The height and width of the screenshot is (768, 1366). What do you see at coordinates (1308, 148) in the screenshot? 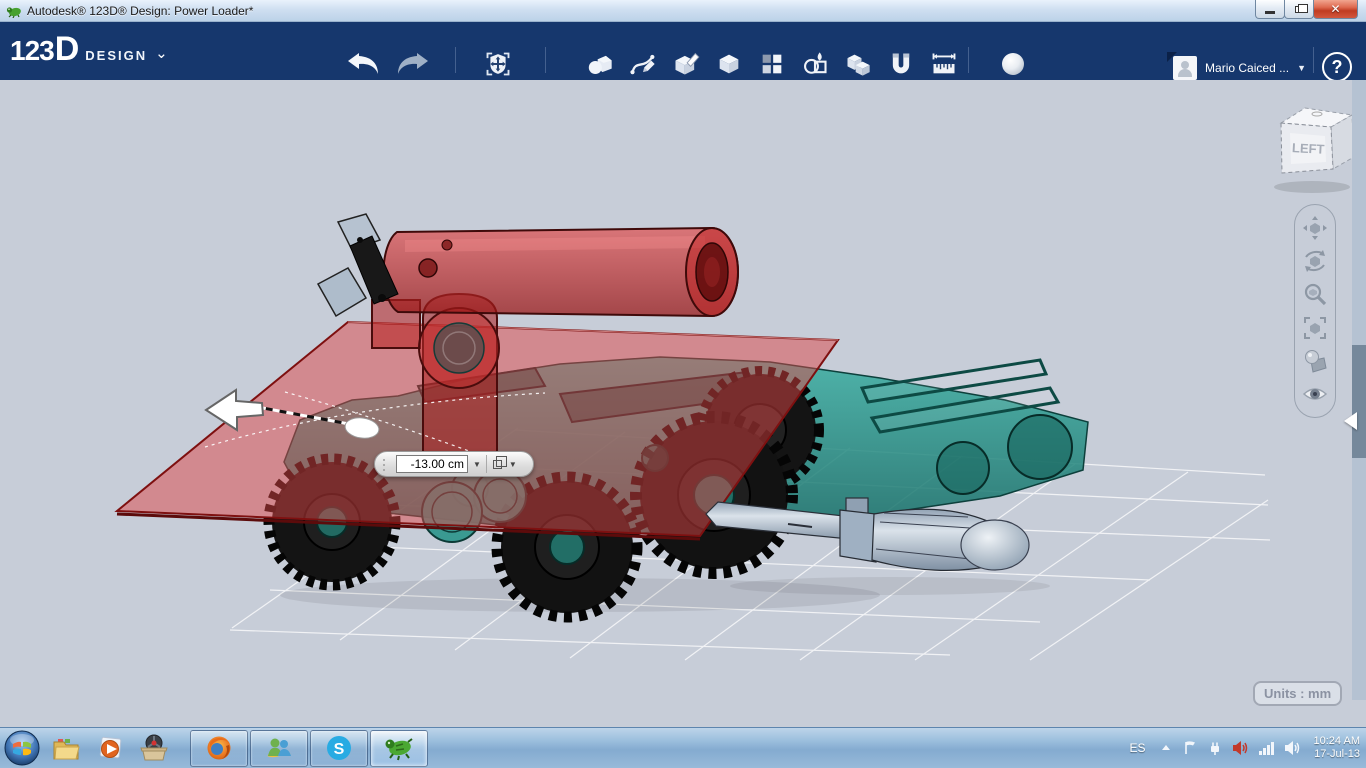
I see `viewcube-face-label: LEFT` at bounding box center [1308, 148].